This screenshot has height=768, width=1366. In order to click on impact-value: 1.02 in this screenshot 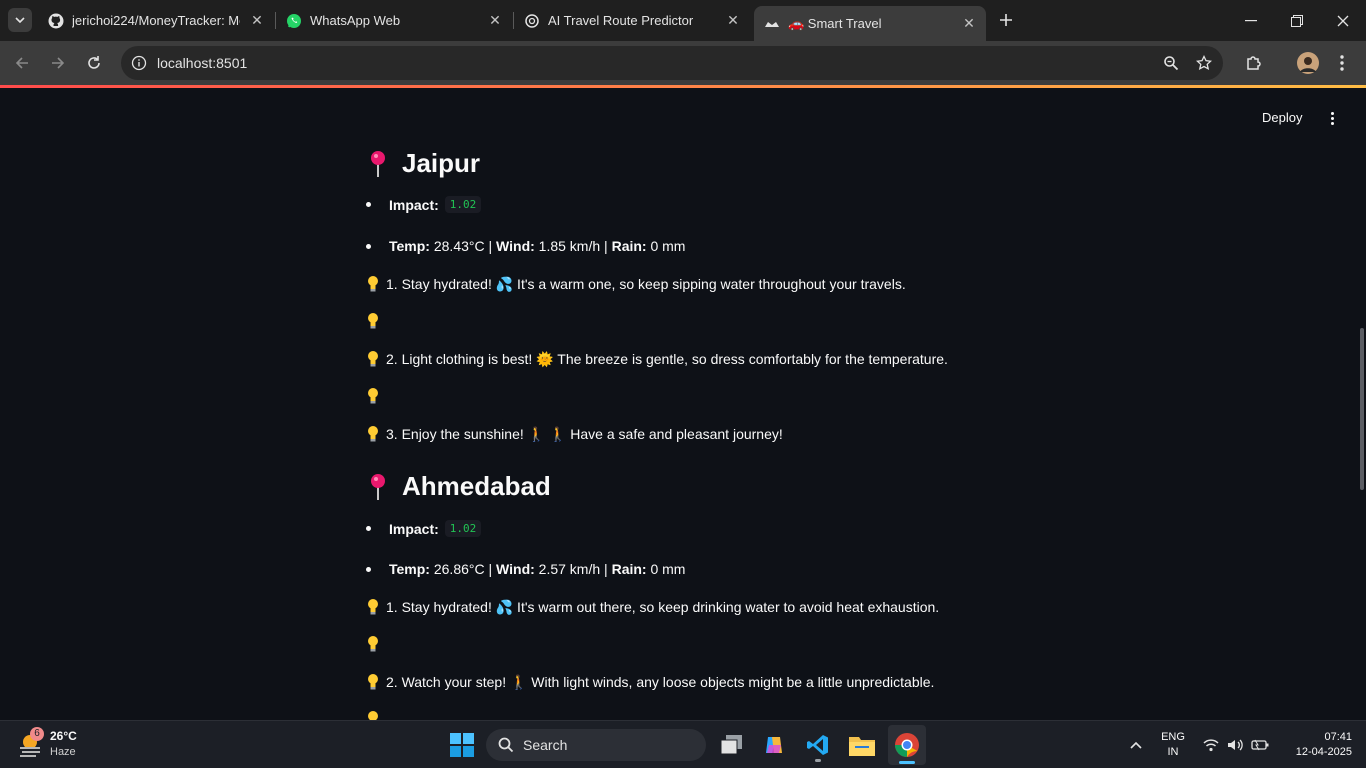, I will do `click(463, 528)`.